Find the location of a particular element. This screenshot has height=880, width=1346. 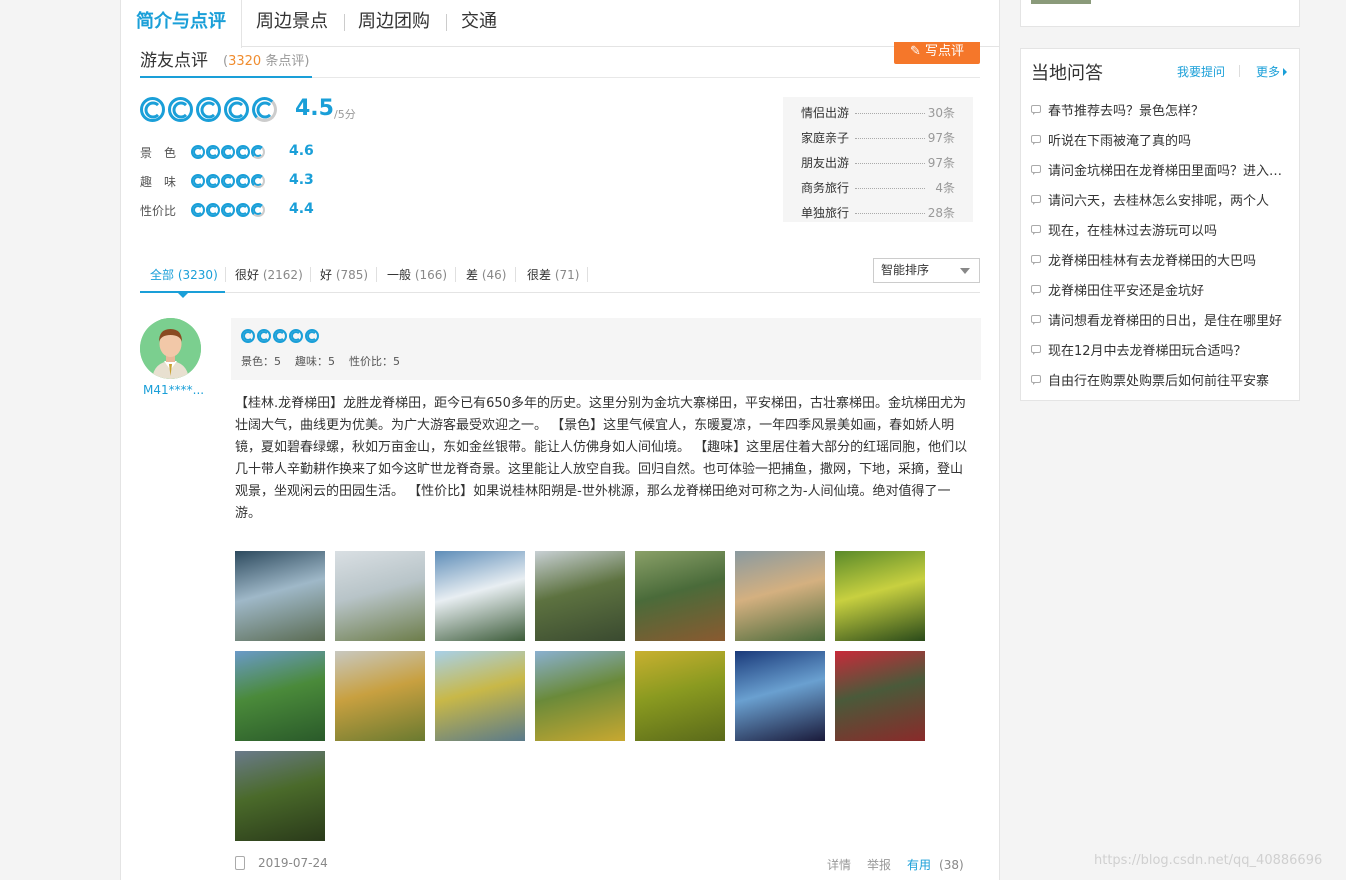

qa-more-link: 更多 is located at coordinates (1272, 71).